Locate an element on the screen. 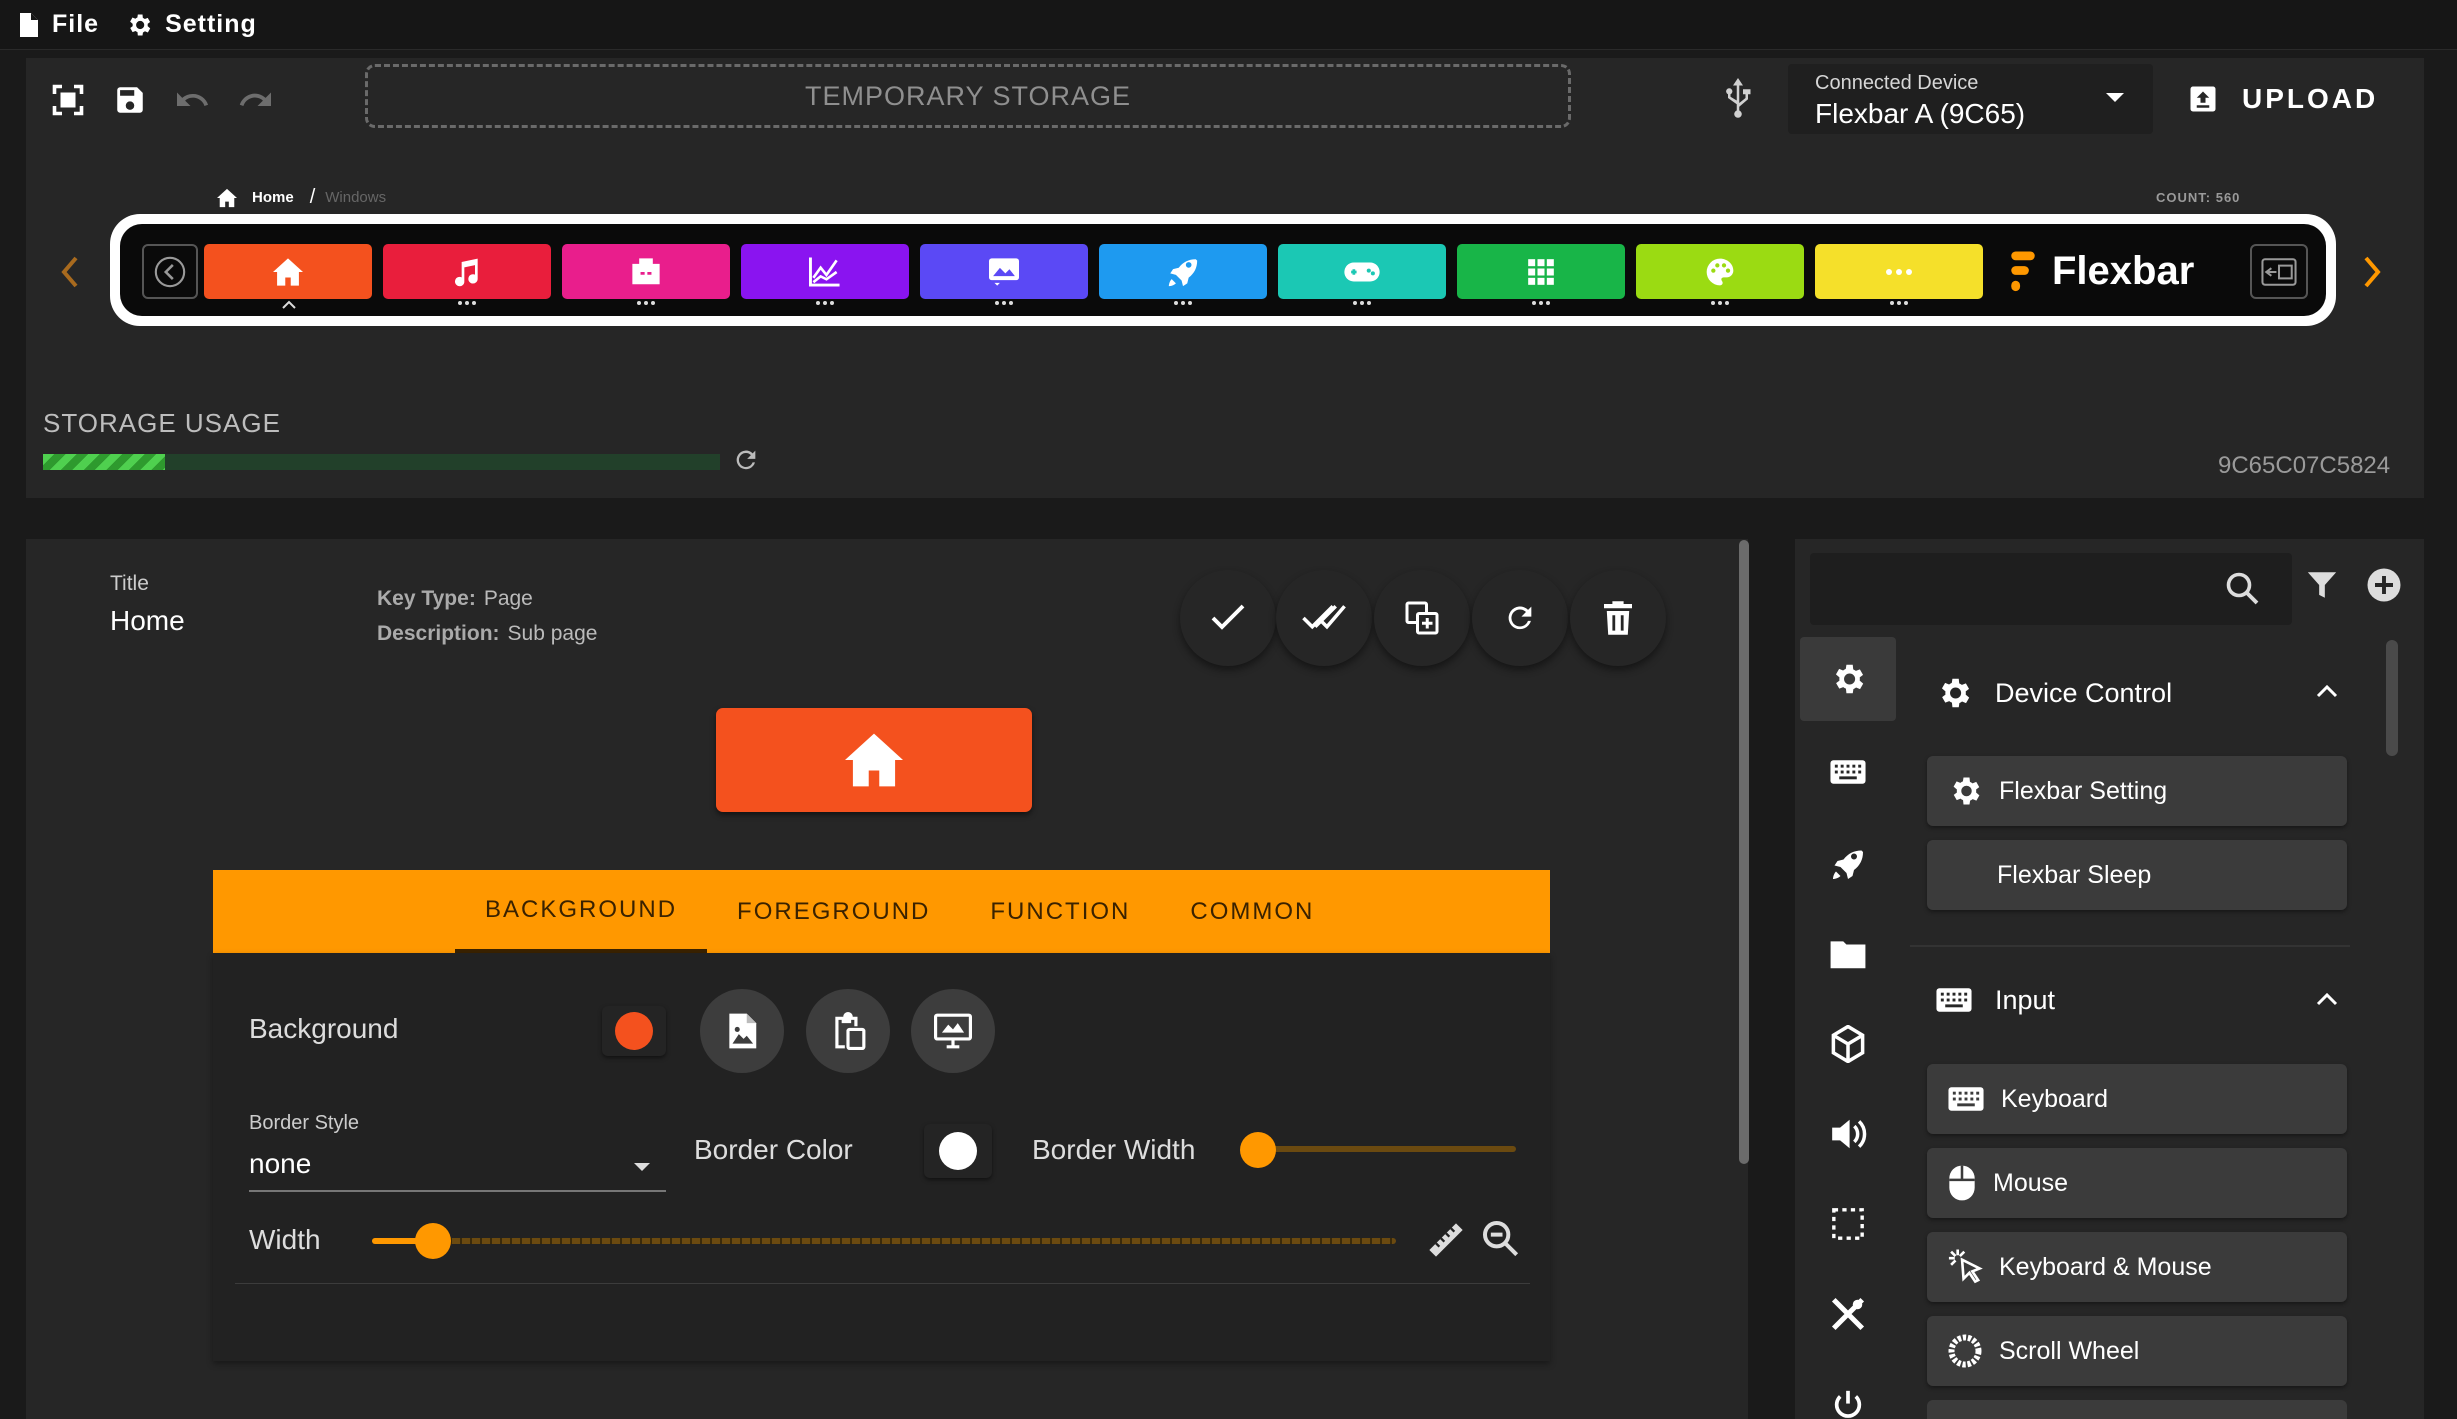  description-label: Description: is located at coordinates (438, 633).